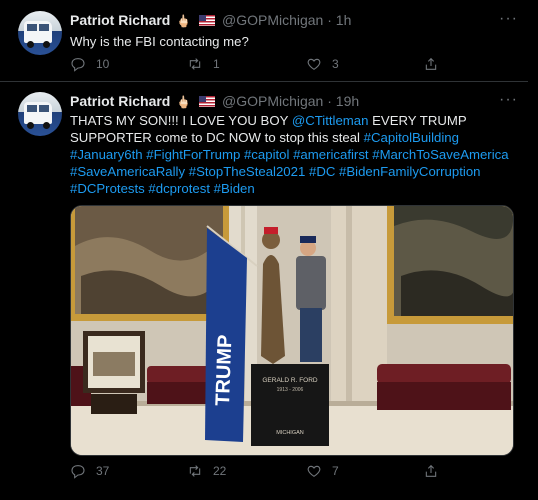  What do you see at coordinates (322, 471) in the screenshot?
I see `like-button: 7` at bounding box center [322, 471].